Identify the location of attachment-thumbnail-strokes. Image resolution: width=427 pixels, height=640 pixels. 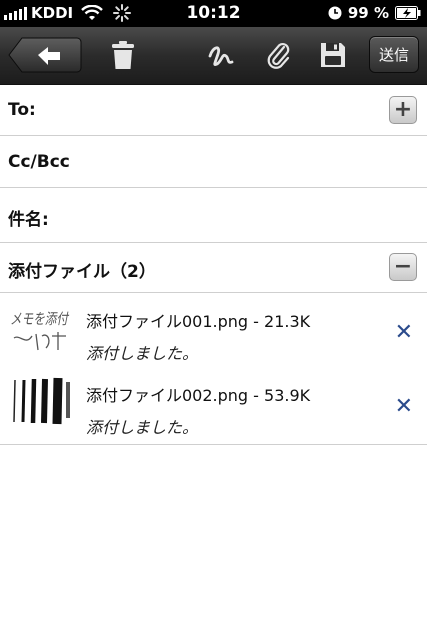
(41, 401).